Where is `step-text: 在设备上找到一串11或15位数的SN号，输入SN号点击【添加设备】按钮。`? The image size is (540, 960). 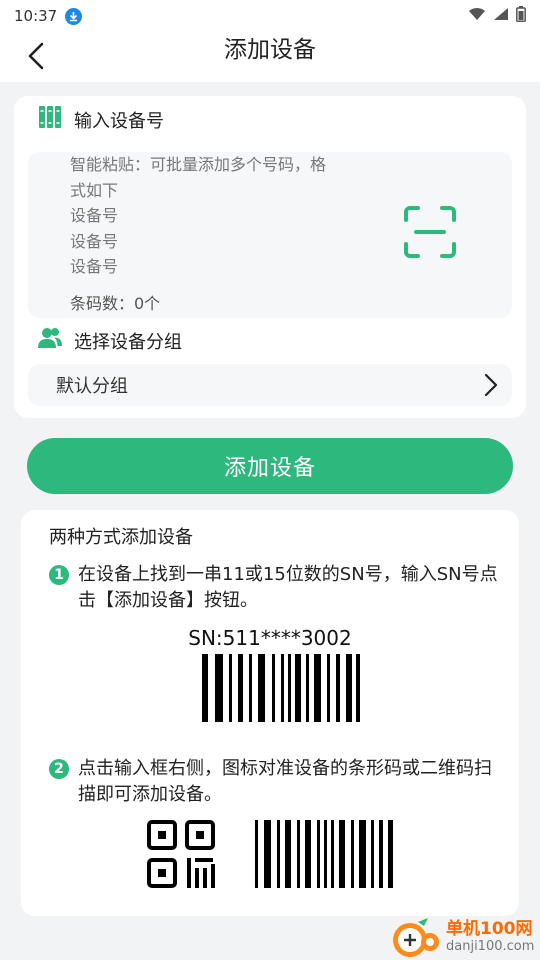
step-text: 在设备上找到一串11或15位数的SN号，输入SN号点击【添加设备】按钮。 is located at coordinates (288, 587).